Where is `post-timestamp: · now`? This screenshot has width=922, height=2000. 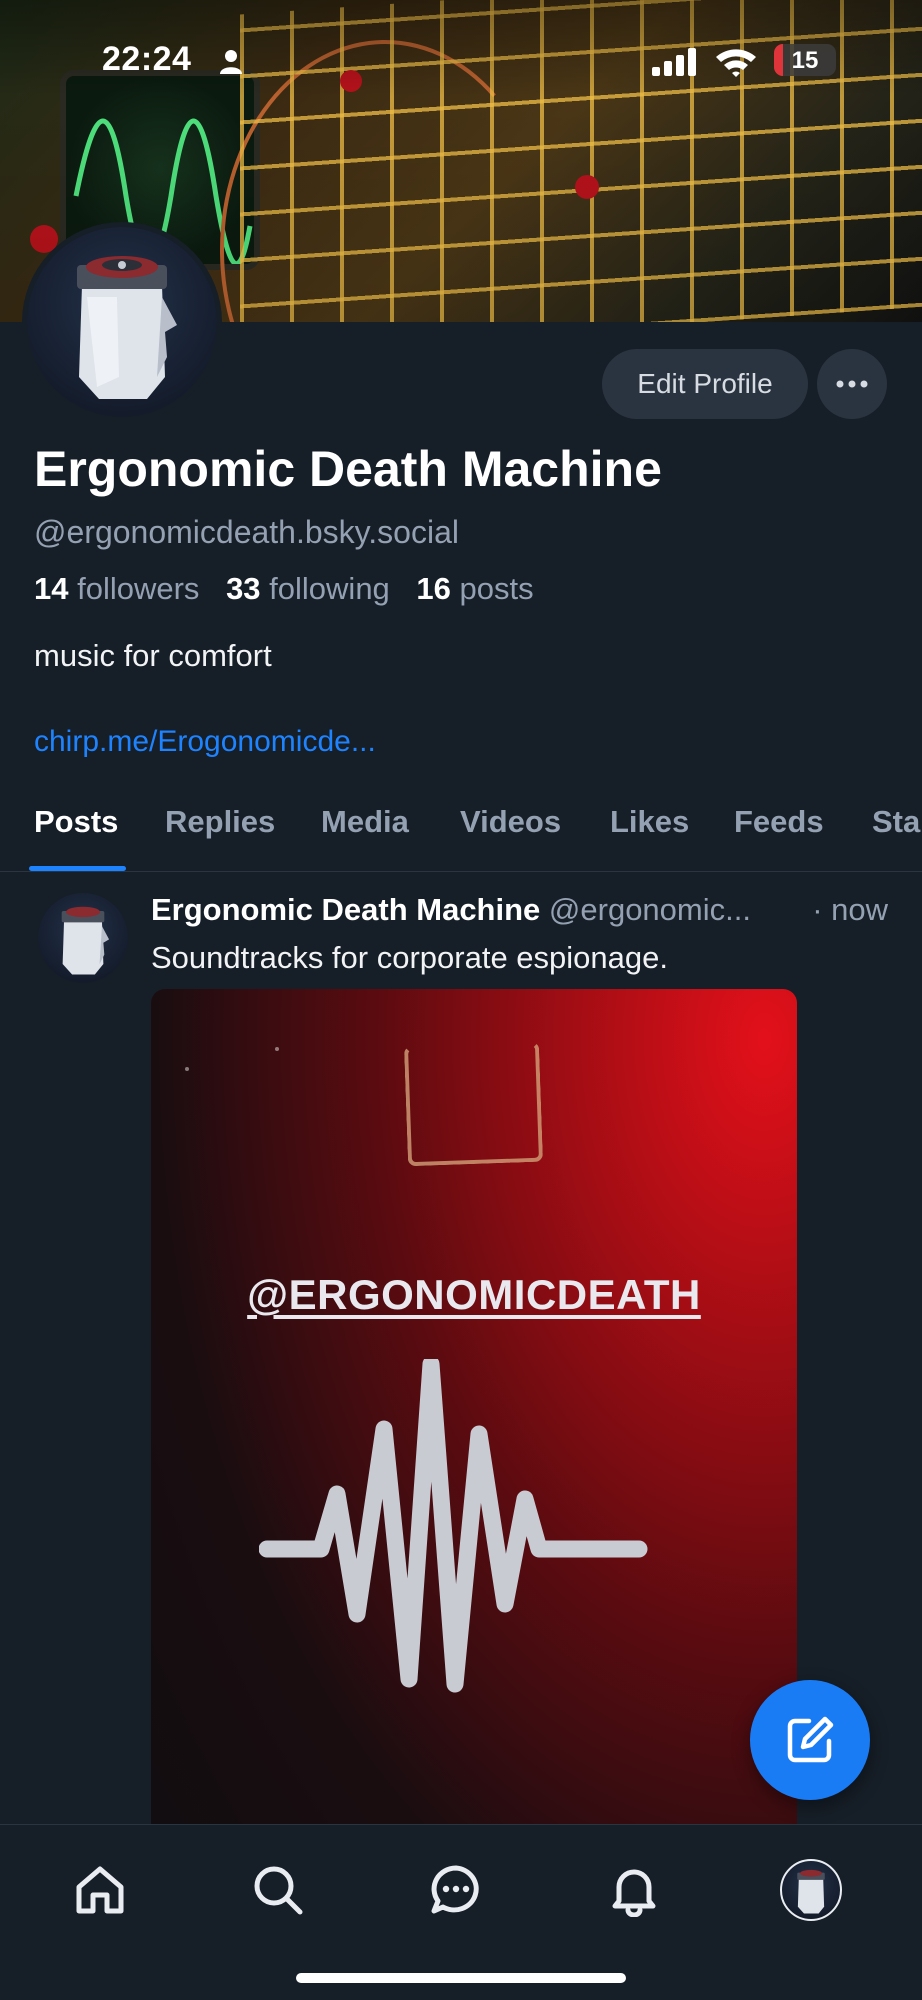 post-timestamp: · now is located at coordinates (850, 909).